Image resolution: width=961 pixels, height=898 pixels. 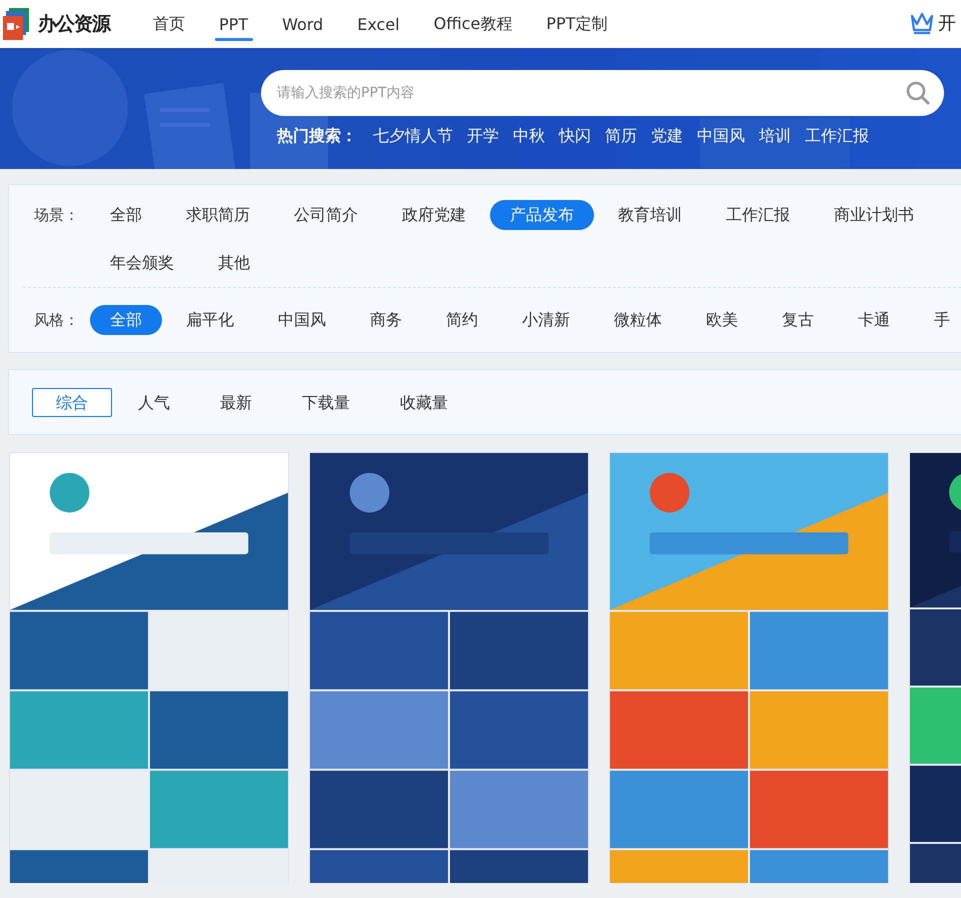 What do you see at coordinates (424, 402) in the screenshot?
I see `sort-tab: 收藏量` at bounding box center [424, 402].